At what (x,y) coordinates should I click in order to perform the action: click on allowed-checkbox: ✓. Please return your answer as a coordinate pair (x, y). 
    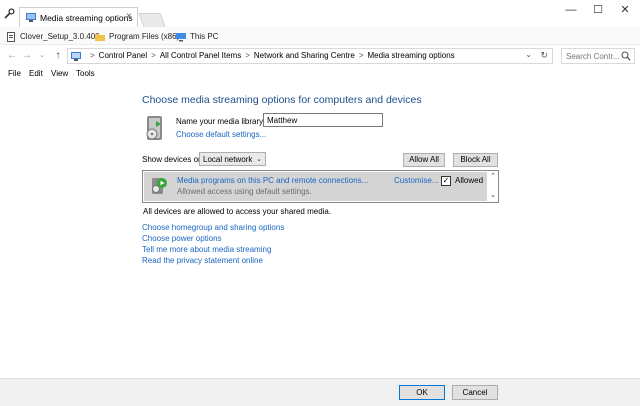
    Looking at the image, I should click on (446, 181).